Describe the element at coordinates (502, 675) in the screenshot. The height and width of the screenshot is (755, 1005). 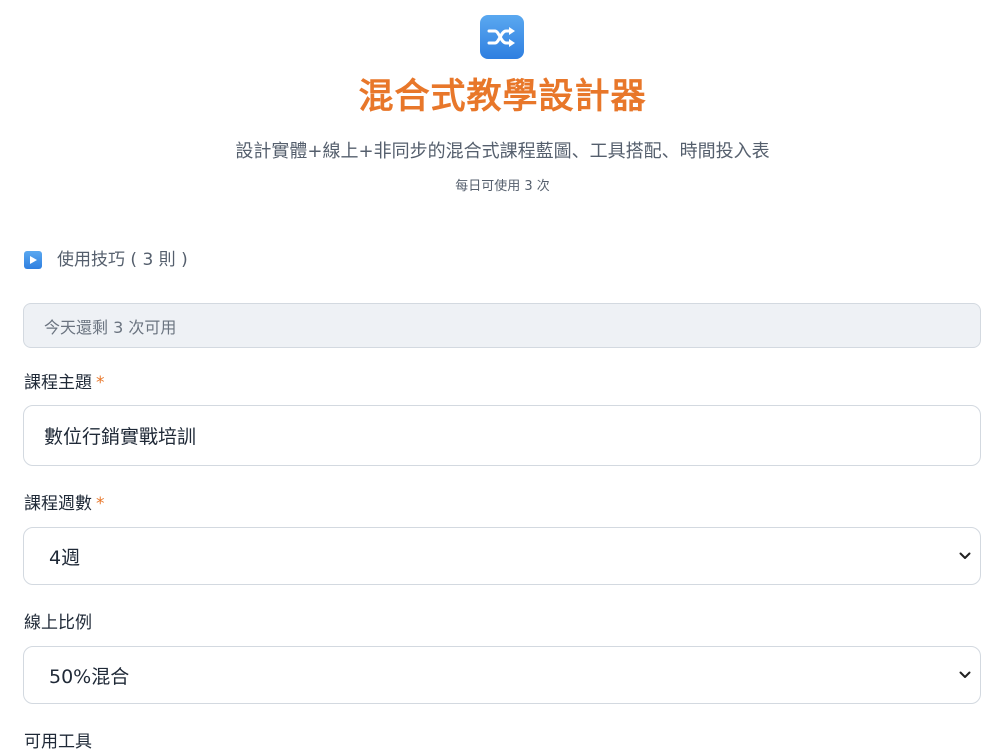
I see `online-ratio-select: 50%混合` at that location.